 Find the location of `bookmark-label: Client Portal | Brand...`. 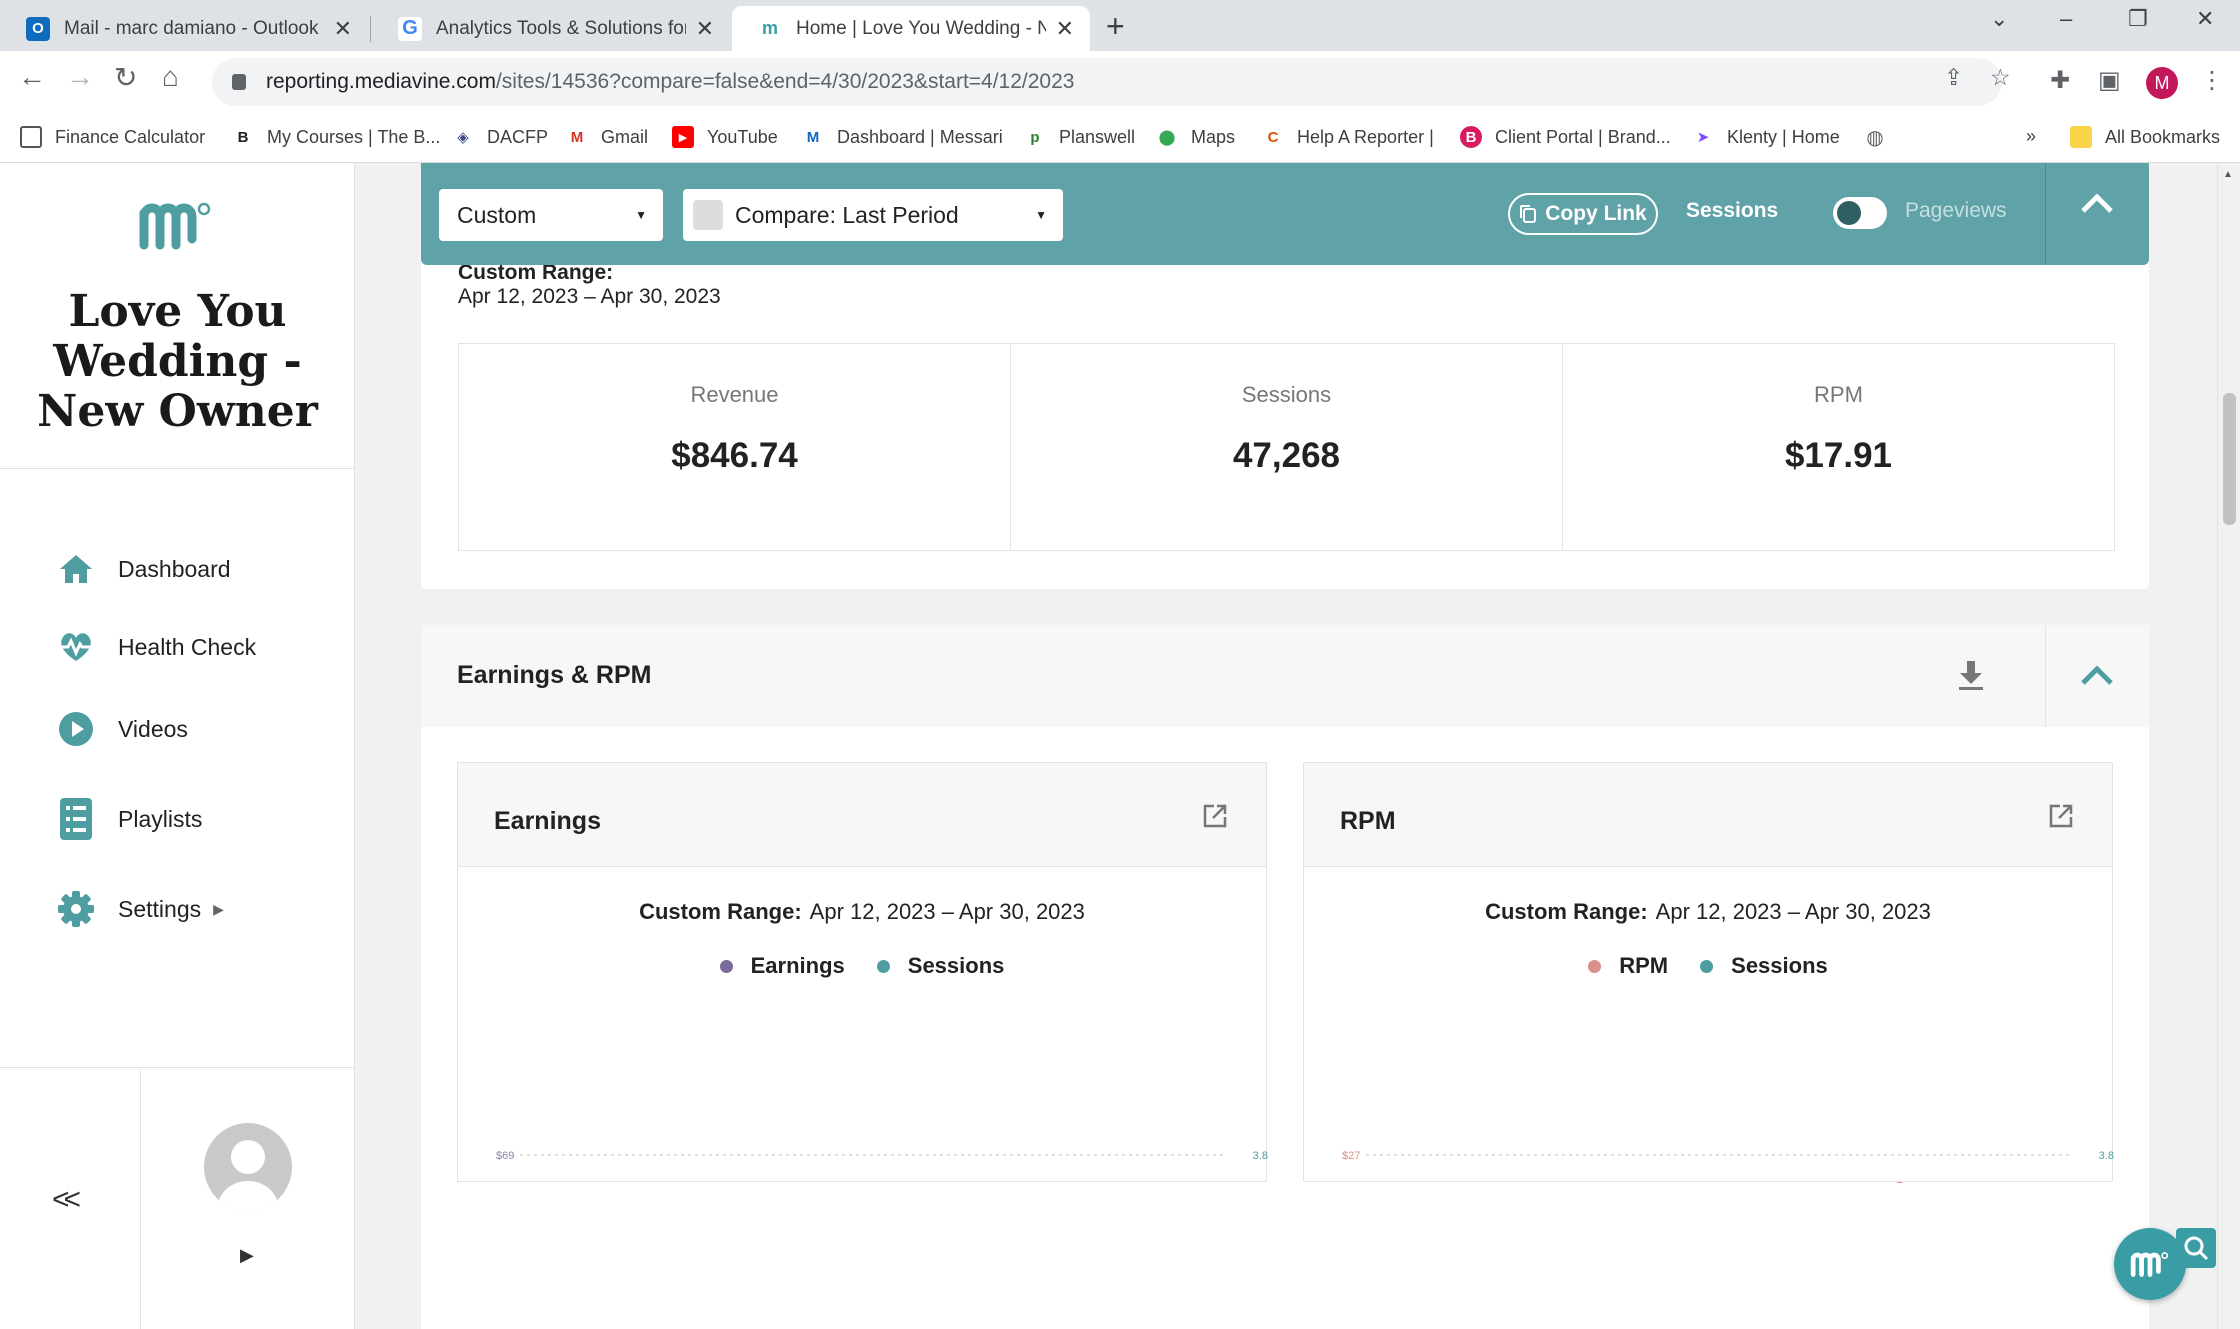

bookmark-label: Client Portal | Brand... is located at coordinates (1583, 136).